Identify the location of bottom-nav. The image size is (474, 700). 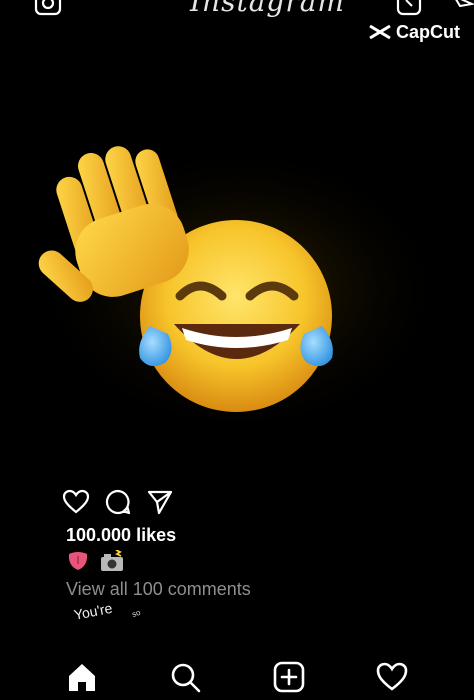
(237, 677).